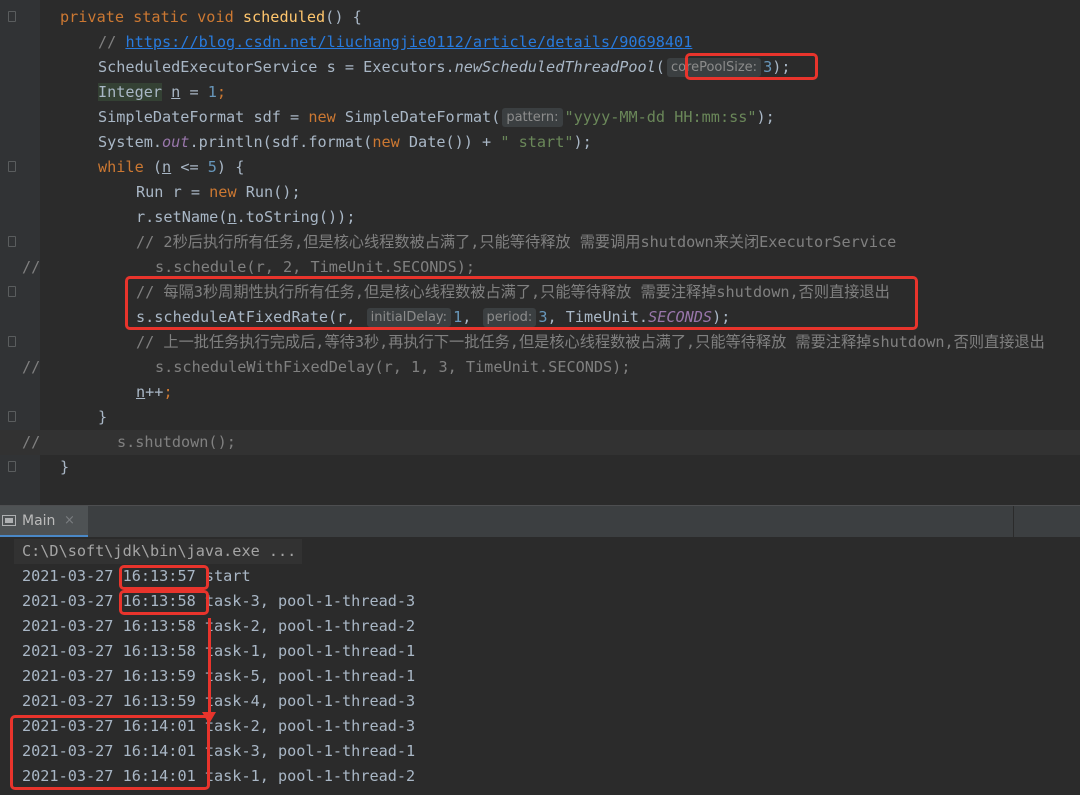  Describe the element at coordinates (540, 167) in the screenshot. I see `code-line: while (n <= 5) {` at that location.